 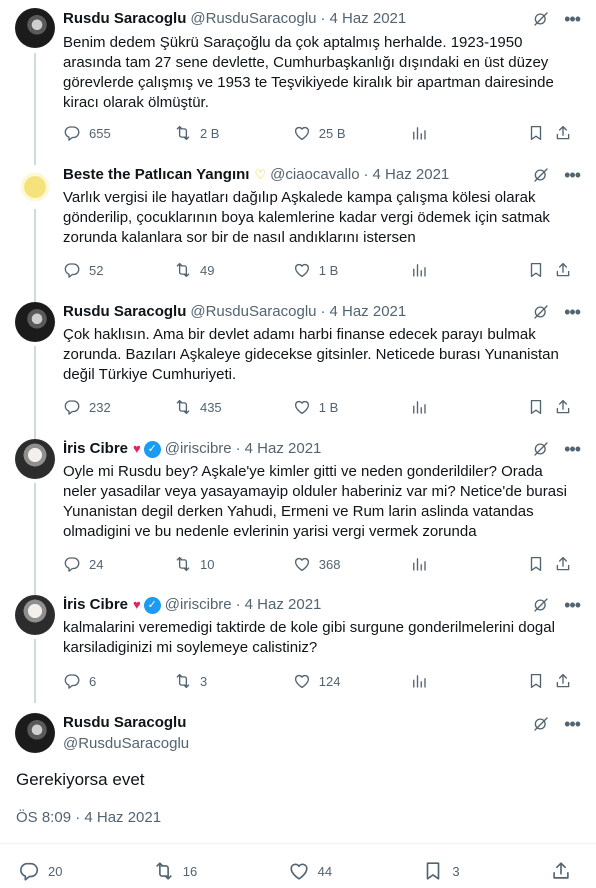 What do you see at coordinates (40, 871) in the screenshot?
I see `reply-button: 20` at bounding box center [40, 871].